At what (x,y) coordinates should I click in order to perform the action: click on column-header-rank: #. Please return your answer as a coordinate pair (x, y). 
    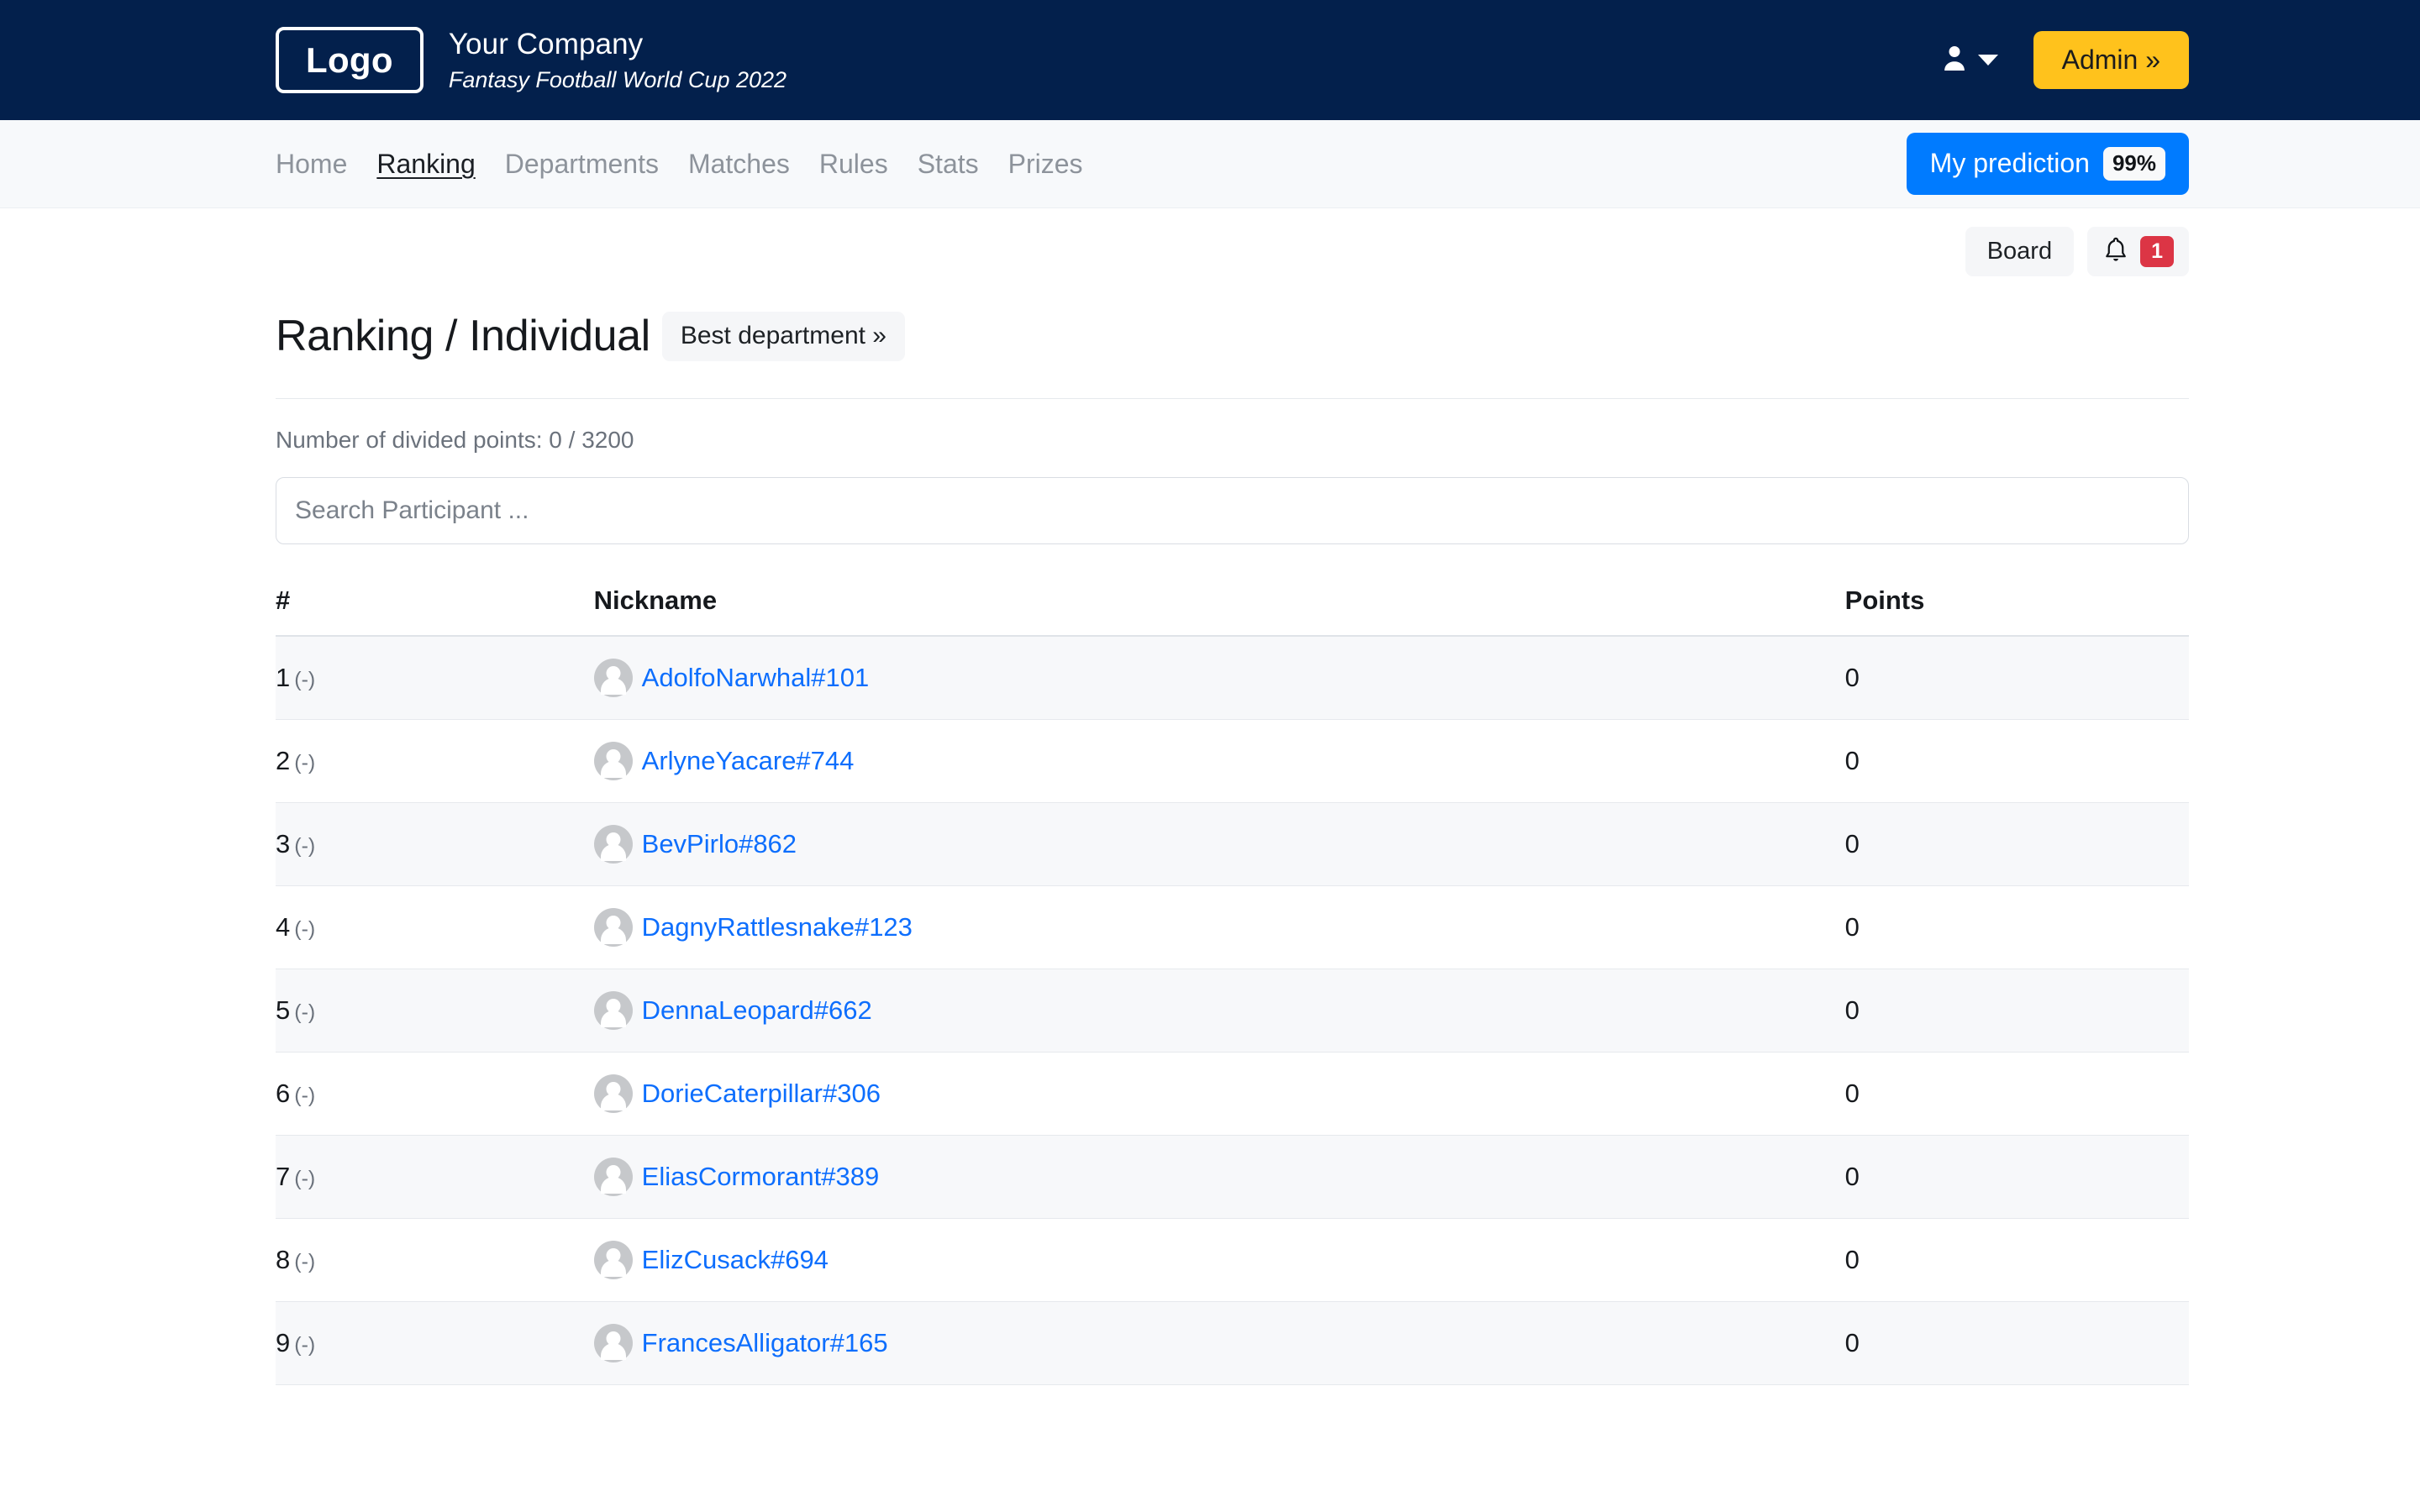
    Looking at the image, I should click on (435, 605).